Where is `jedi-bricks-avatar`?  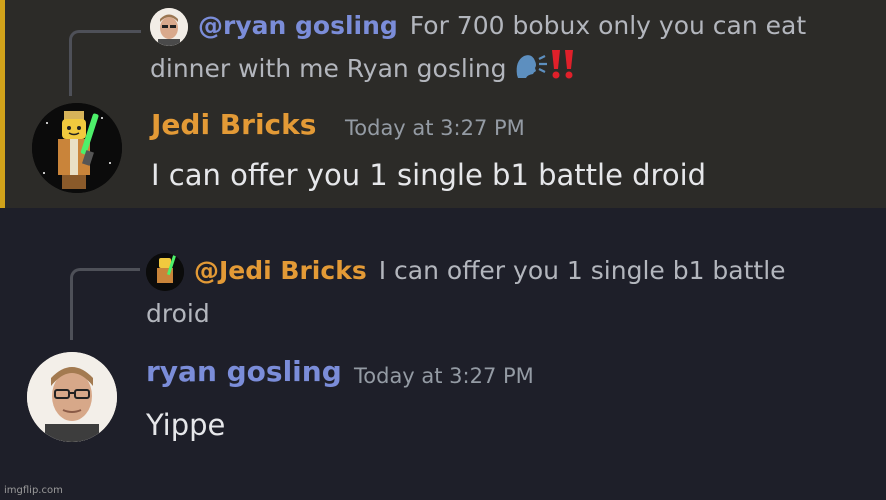 jedi-bricks-avatar is located at coordinates (77, 148).